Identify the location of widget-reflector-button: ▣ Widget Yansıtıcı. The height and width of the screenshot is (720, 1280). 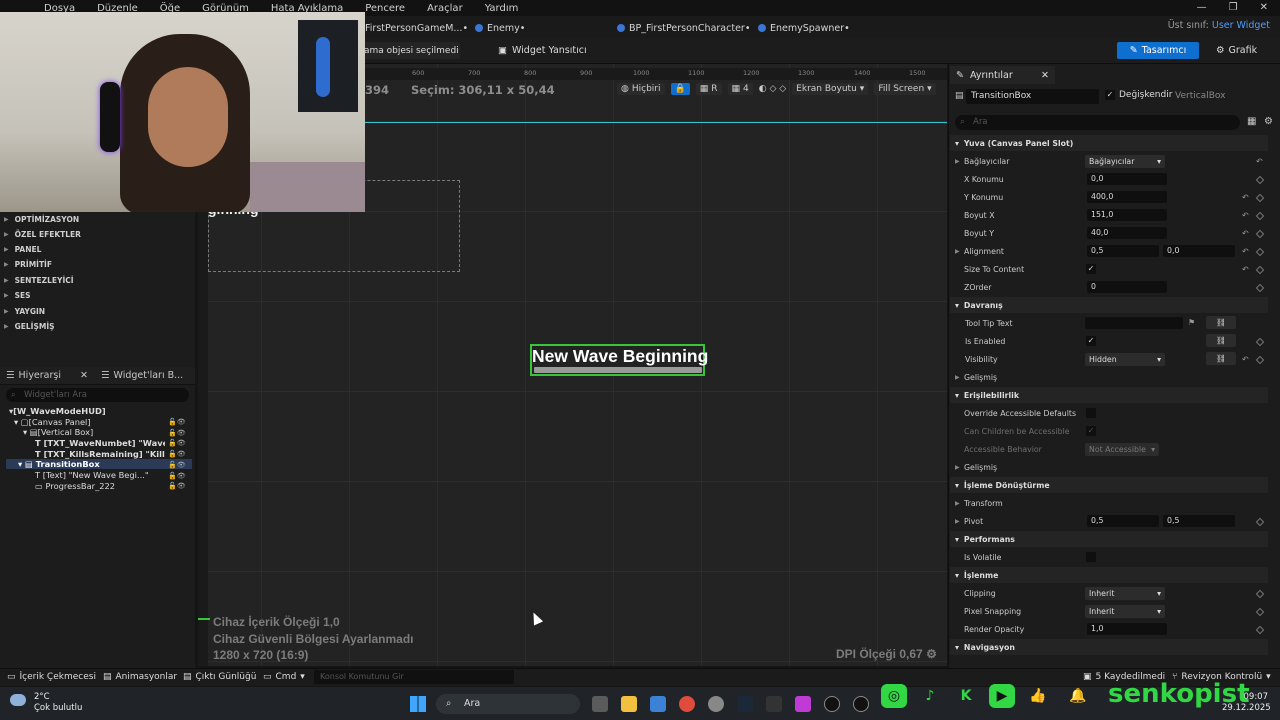
(542, 50).